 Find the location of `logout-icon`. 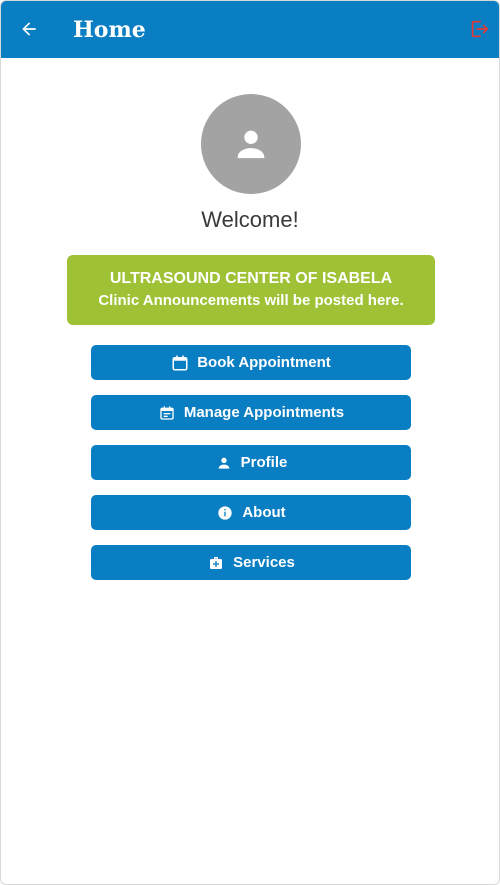

logout-icon is located at coordinates (480, 29).